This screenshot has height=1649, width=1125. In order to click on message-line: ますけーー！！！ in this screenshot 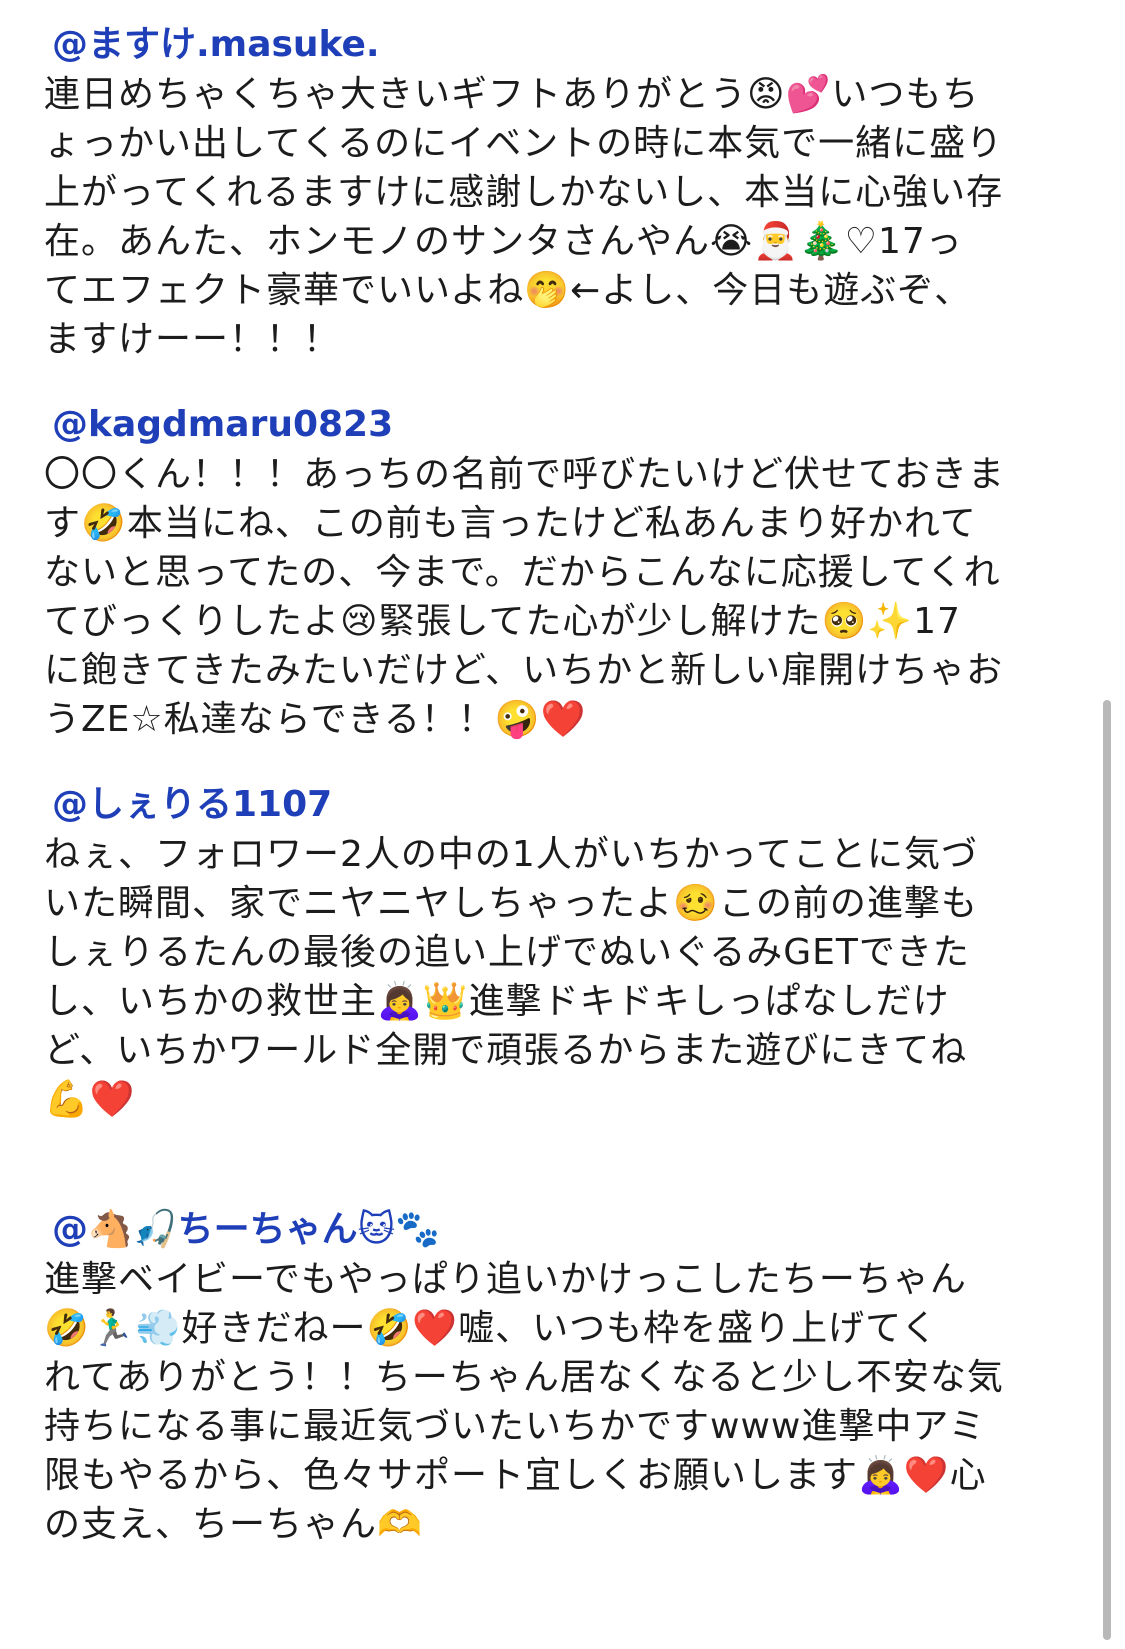, I will do `click(192, 339)`.